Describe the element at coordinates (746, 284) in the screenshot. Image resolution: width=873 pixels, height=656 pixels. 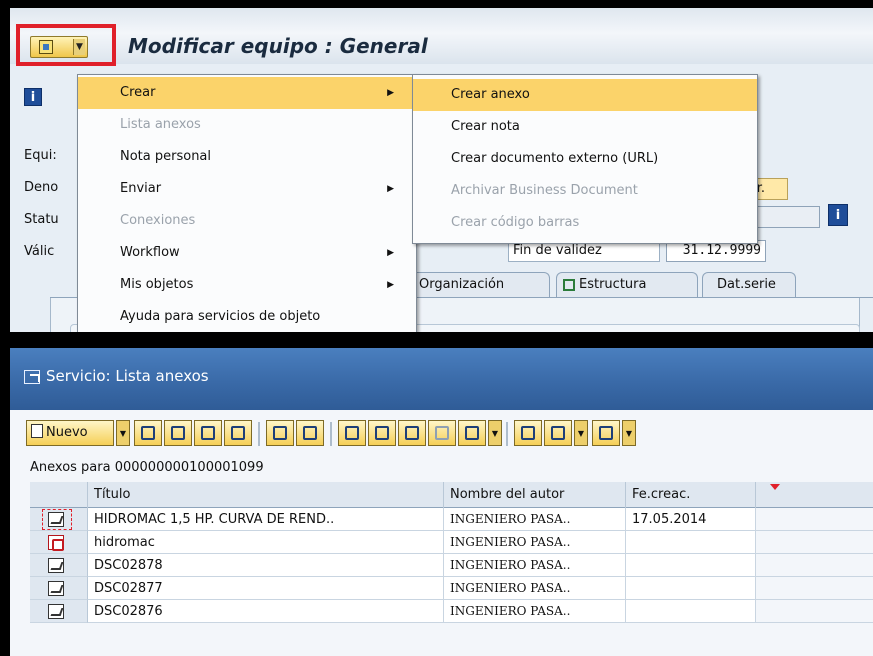
I see `tab-label: Dat.serie` at that location.